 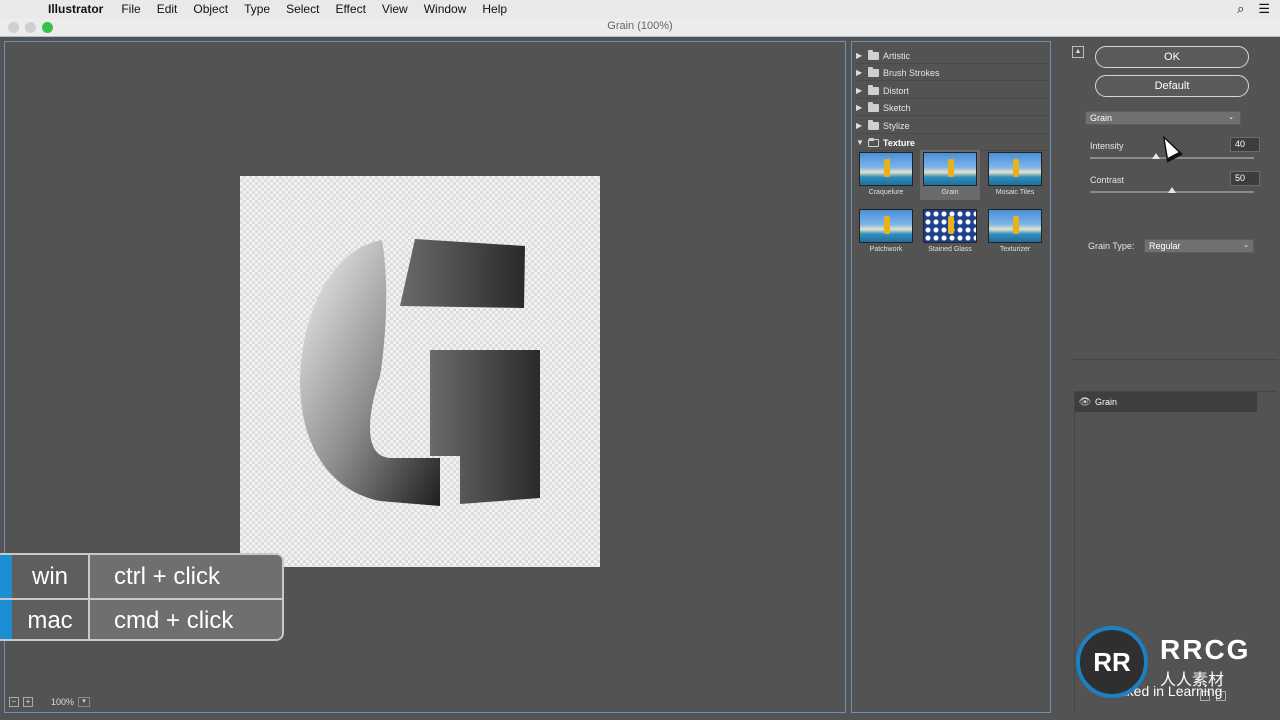 What do you see at coordinates (1112, 662) in the screenshot?
I see `rrcg-circle-icon: RR` at bounding box center [1112, 662].